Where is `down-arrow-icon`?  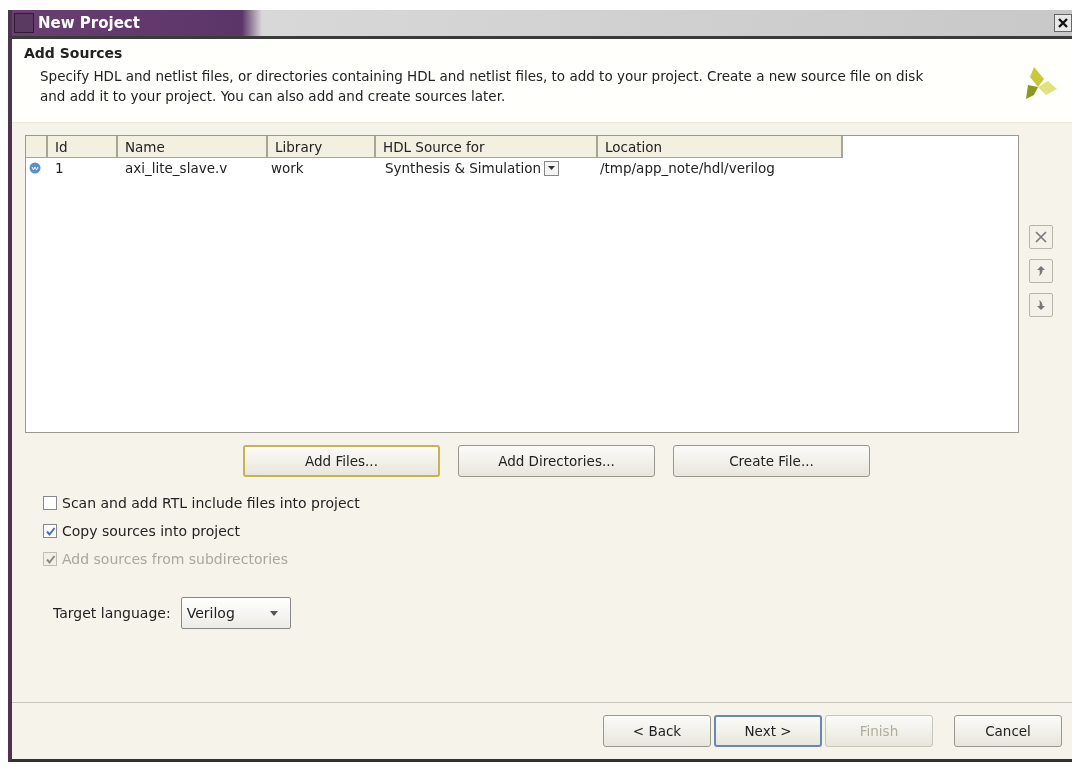
down-arrow-icon is located at coordinates (1041, 305).